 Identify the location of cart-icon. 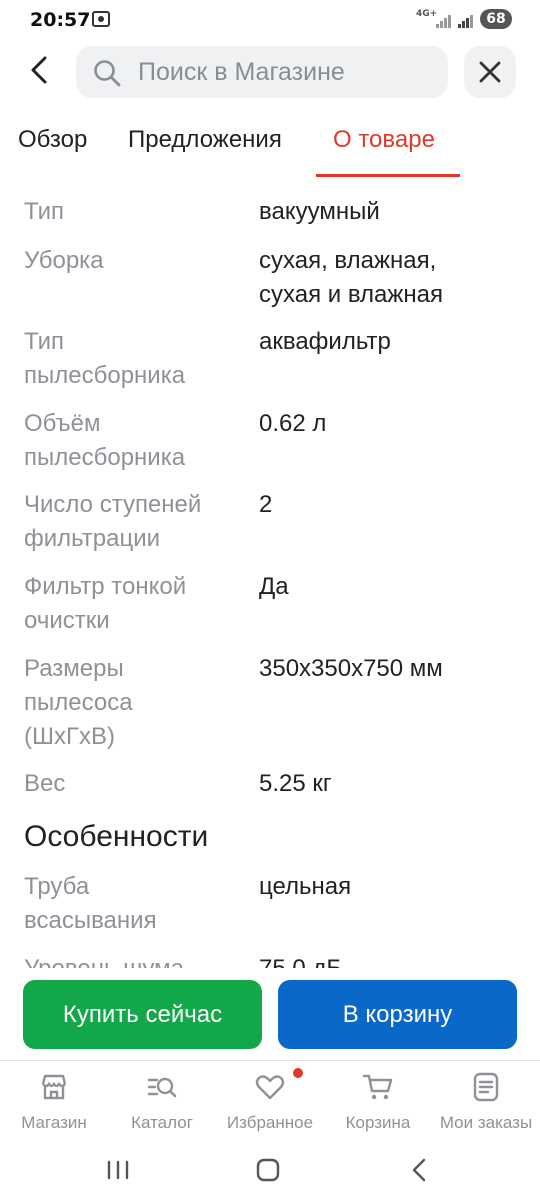
(377, 1087).